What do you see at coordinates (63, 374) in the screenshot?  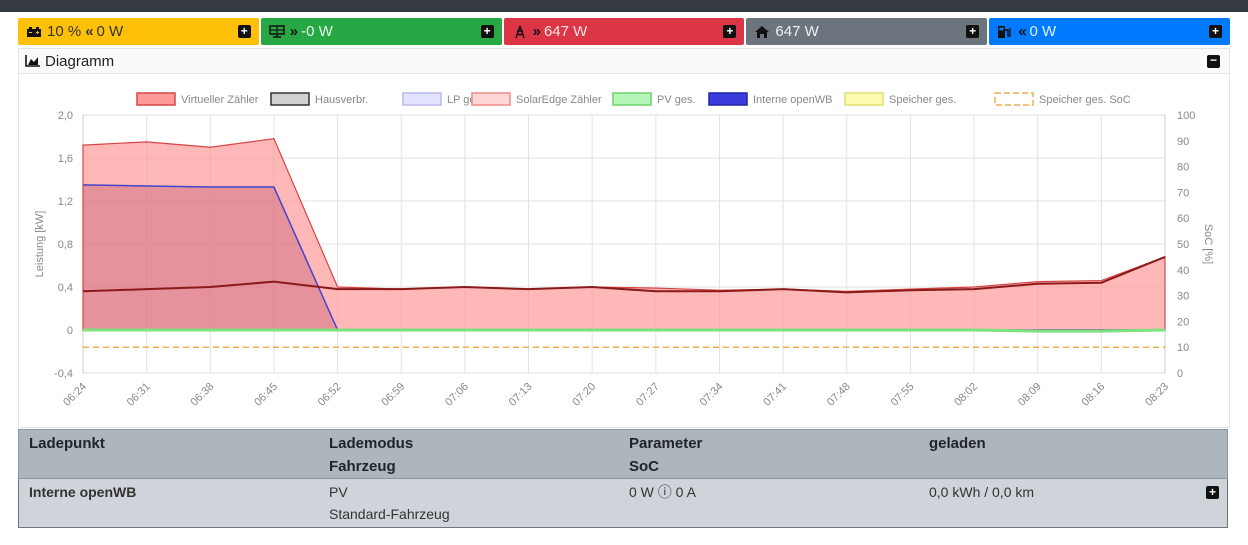 I see `y-tick-label: -0,4` at bounding box center [63, 374].